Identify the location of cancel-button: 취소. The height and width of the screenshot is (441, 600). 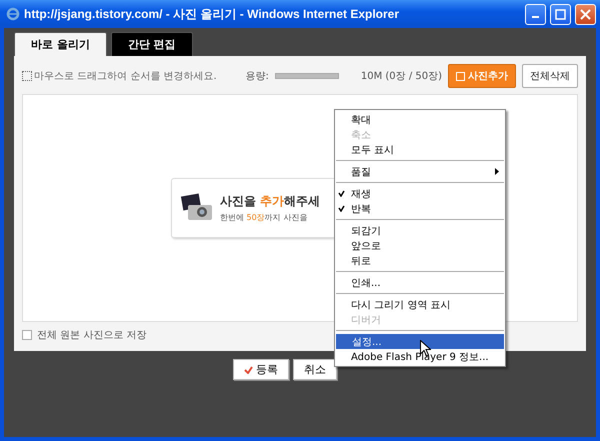
(315, 369).